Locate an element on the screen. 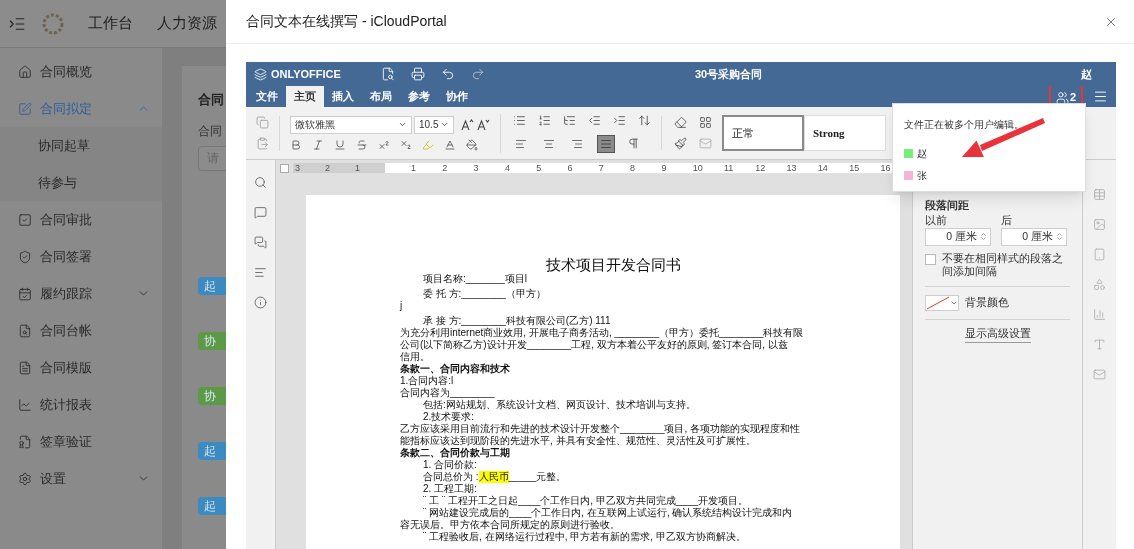 This screenshot has width=1134, height=549. pilcrow-icon is located at coordinates (633, 143).